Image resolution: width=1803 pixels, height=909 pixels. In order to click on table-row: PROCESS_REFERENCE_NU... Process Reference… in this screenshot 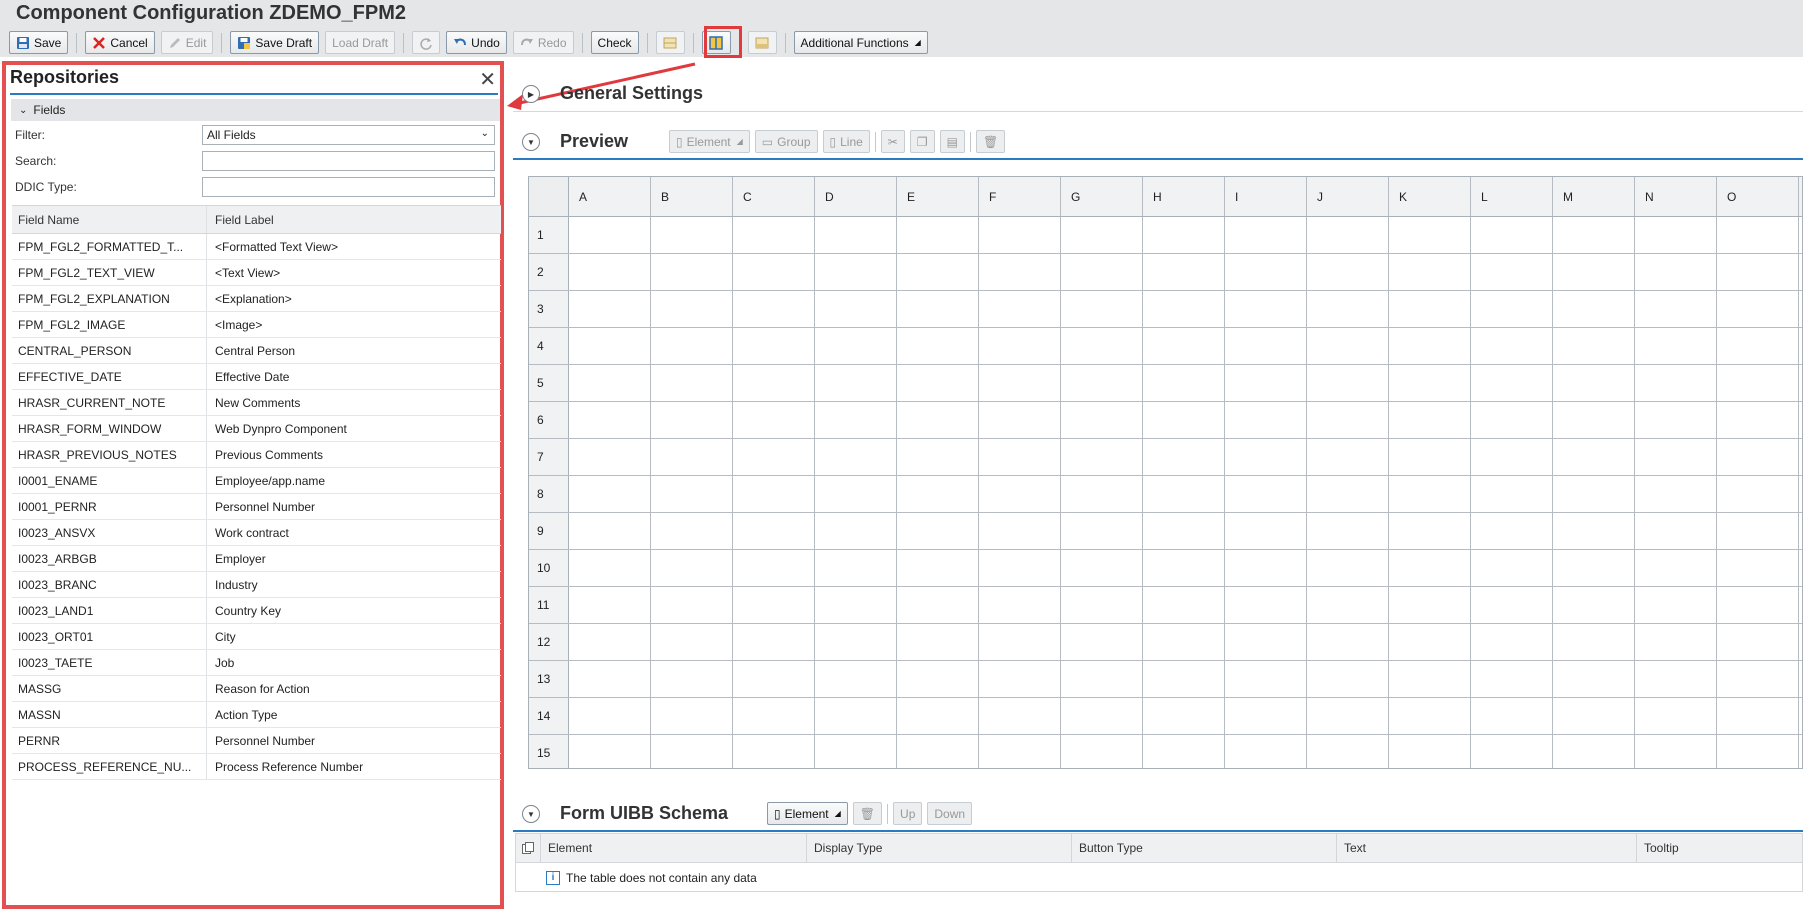, I will do `click(256, 767)`.